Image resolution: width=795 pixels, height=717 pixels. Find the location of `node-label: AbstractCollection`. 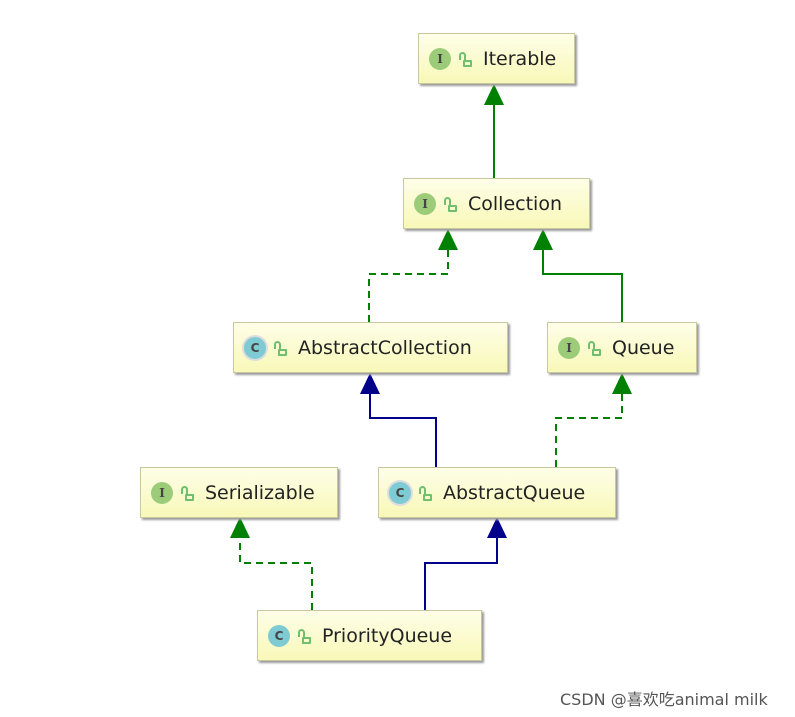

node-label: AbstractCollection is located at coordinates (385, 347).